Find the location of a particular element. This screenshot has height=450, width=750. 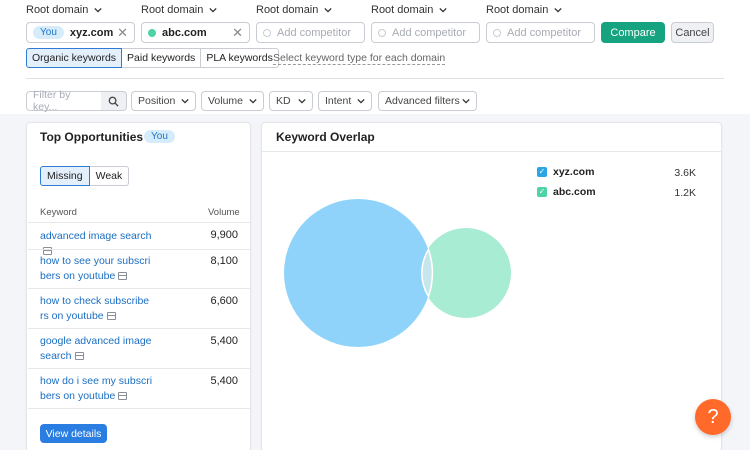

keyword-column-header: Keyword is located at coordinates (58, 212).